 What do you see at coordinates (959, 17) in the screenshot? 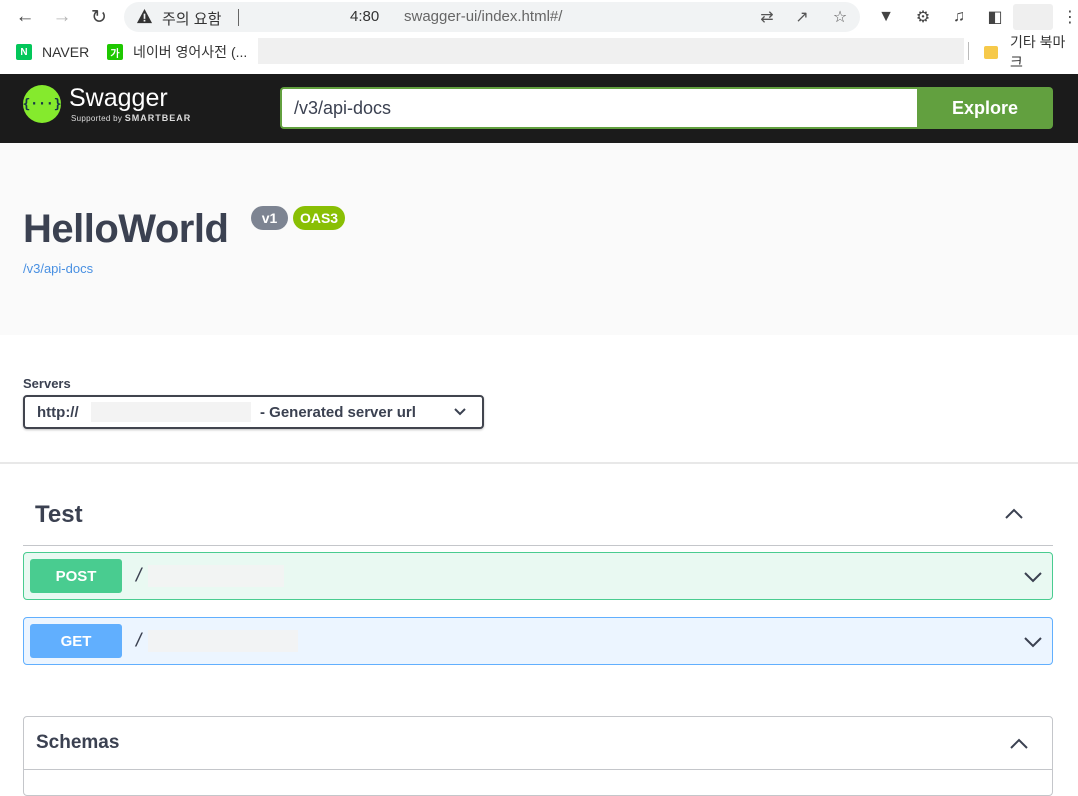
I see `media-control-icon: ♫` at bounding box center [959, 17].